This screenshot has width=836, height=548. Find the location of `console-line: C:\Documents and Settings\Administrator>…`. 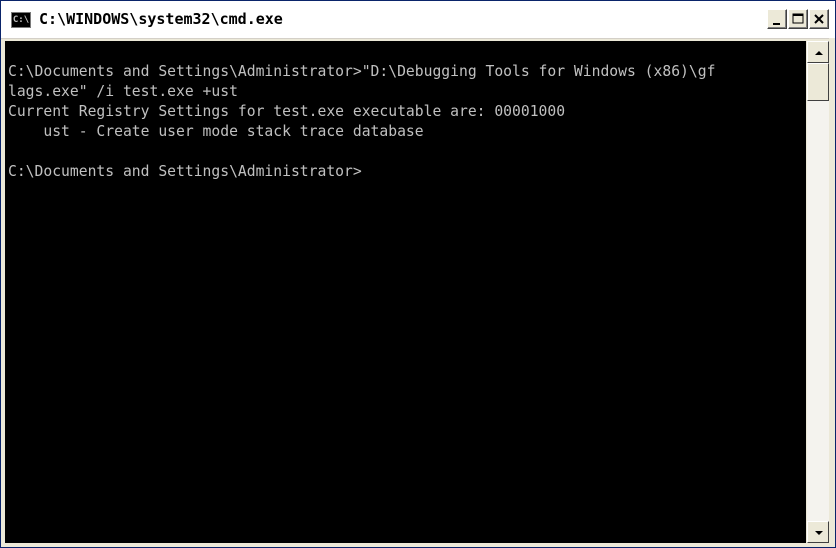

console-line: C:\Documents and Settings\Administrator>… is located at coordinates (362, 71).